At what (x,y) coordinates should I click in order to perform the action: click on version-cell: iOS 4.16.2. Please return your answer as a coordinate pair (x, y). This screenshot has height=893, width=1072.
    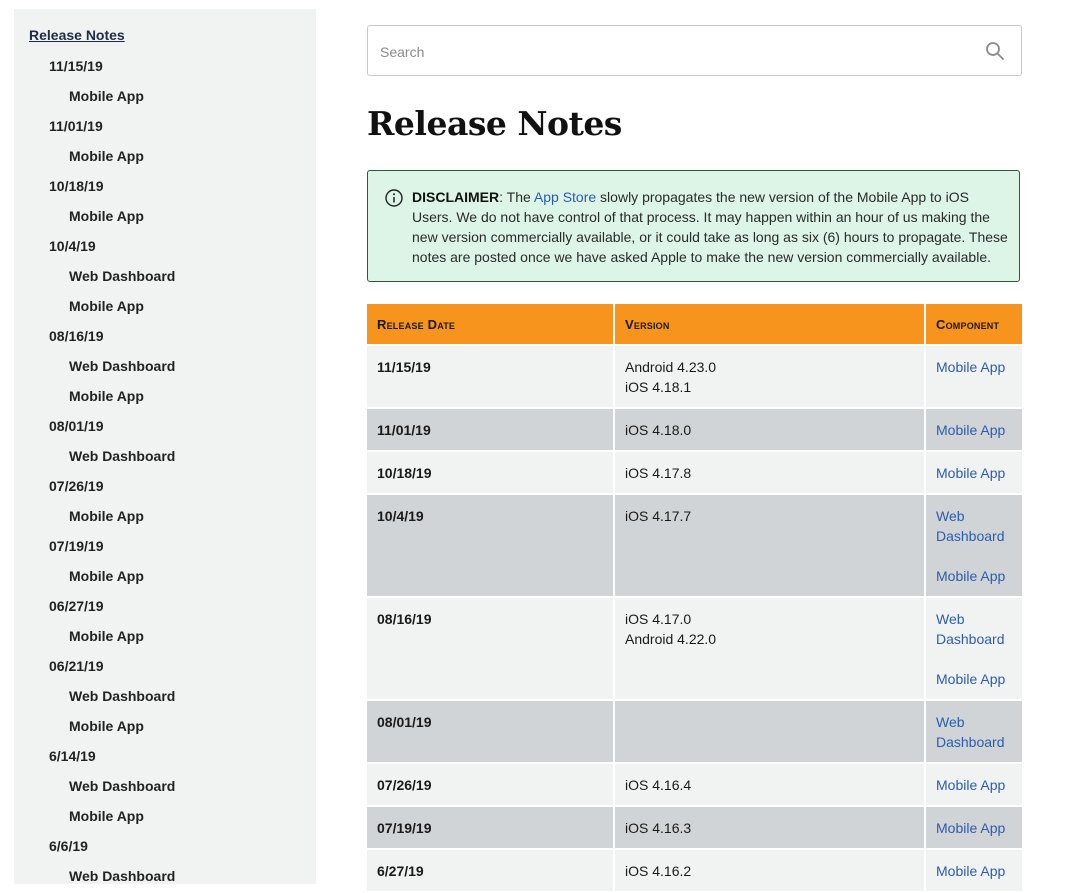
    Looking at the image, I should click on (769, 870).